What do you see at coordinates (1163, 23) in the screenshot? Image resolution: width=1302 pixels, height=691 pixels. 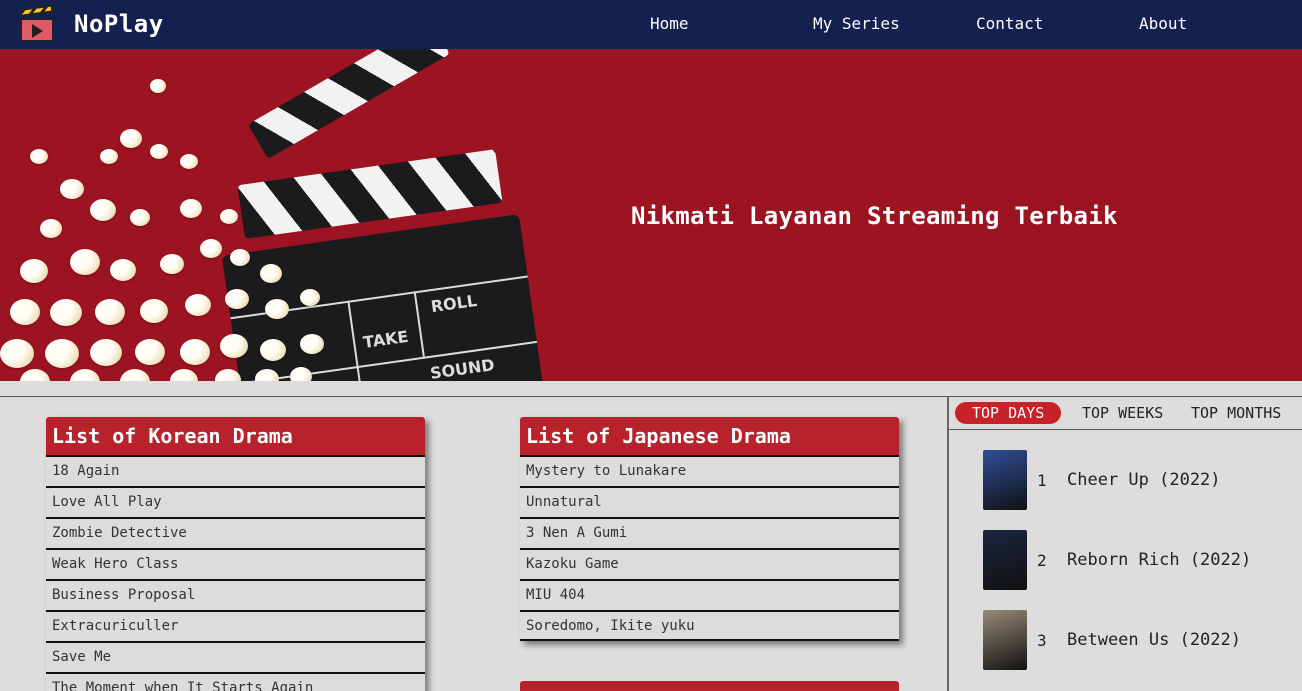 I see `nav-about: About` at bounding box center [1163, 23].